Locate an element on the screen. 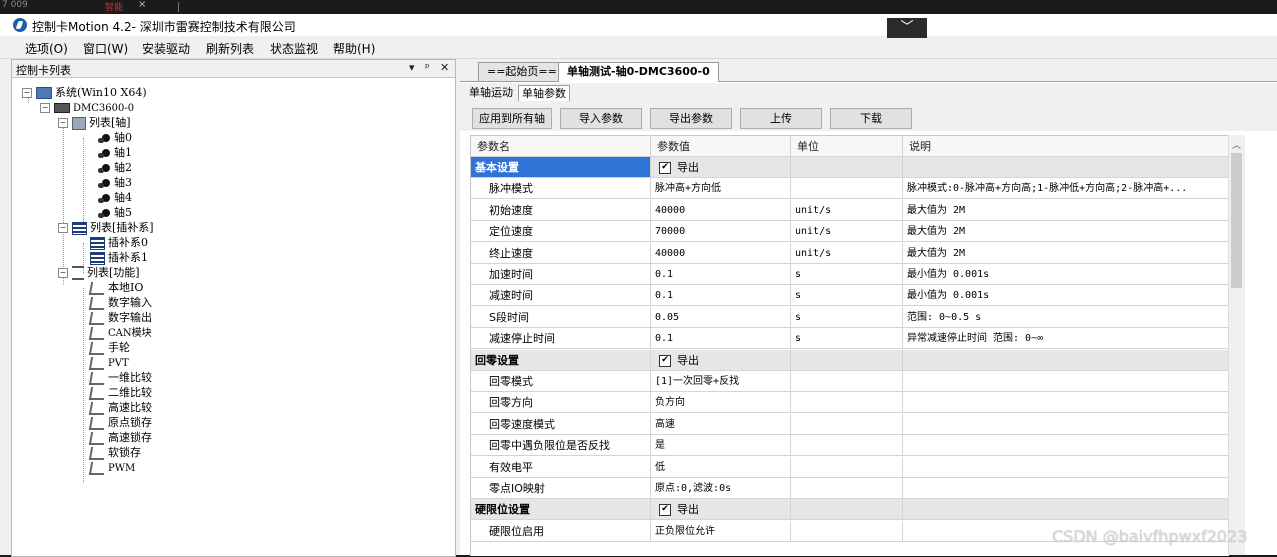 This screenshot has width=1277, height=557. export-params-button: 导出参数 is located at coordinates (691, 118).